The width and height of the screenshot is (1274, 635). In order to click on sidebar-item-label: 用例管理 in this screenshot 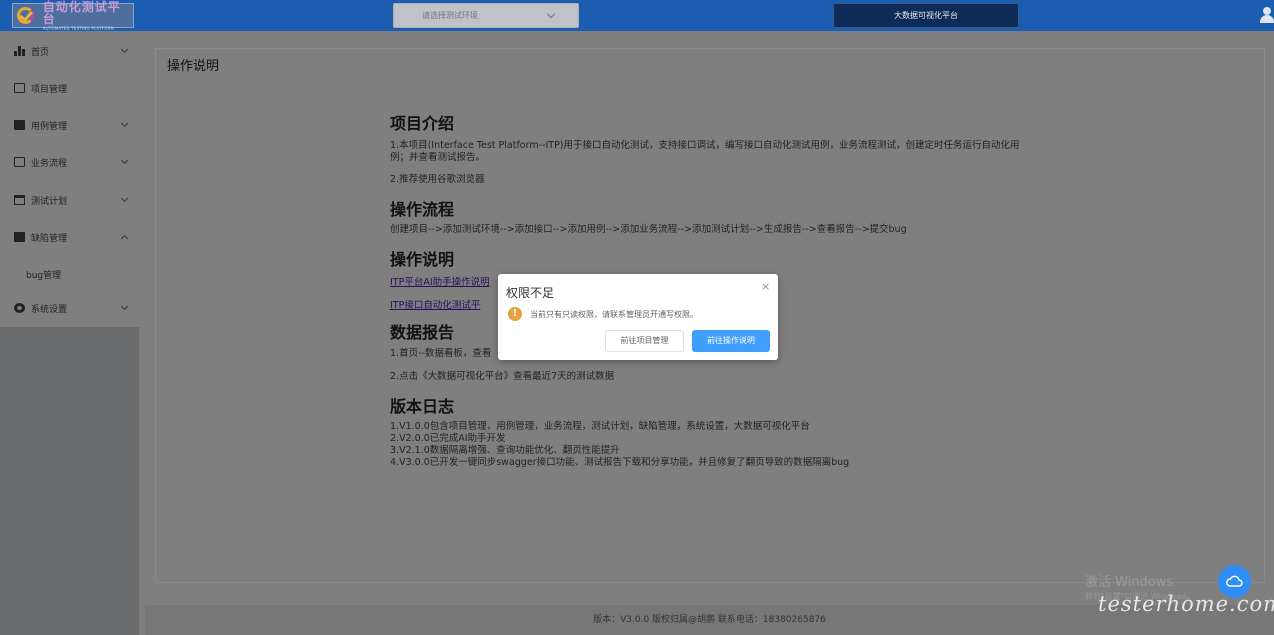, I will do `click(49, 126)`.